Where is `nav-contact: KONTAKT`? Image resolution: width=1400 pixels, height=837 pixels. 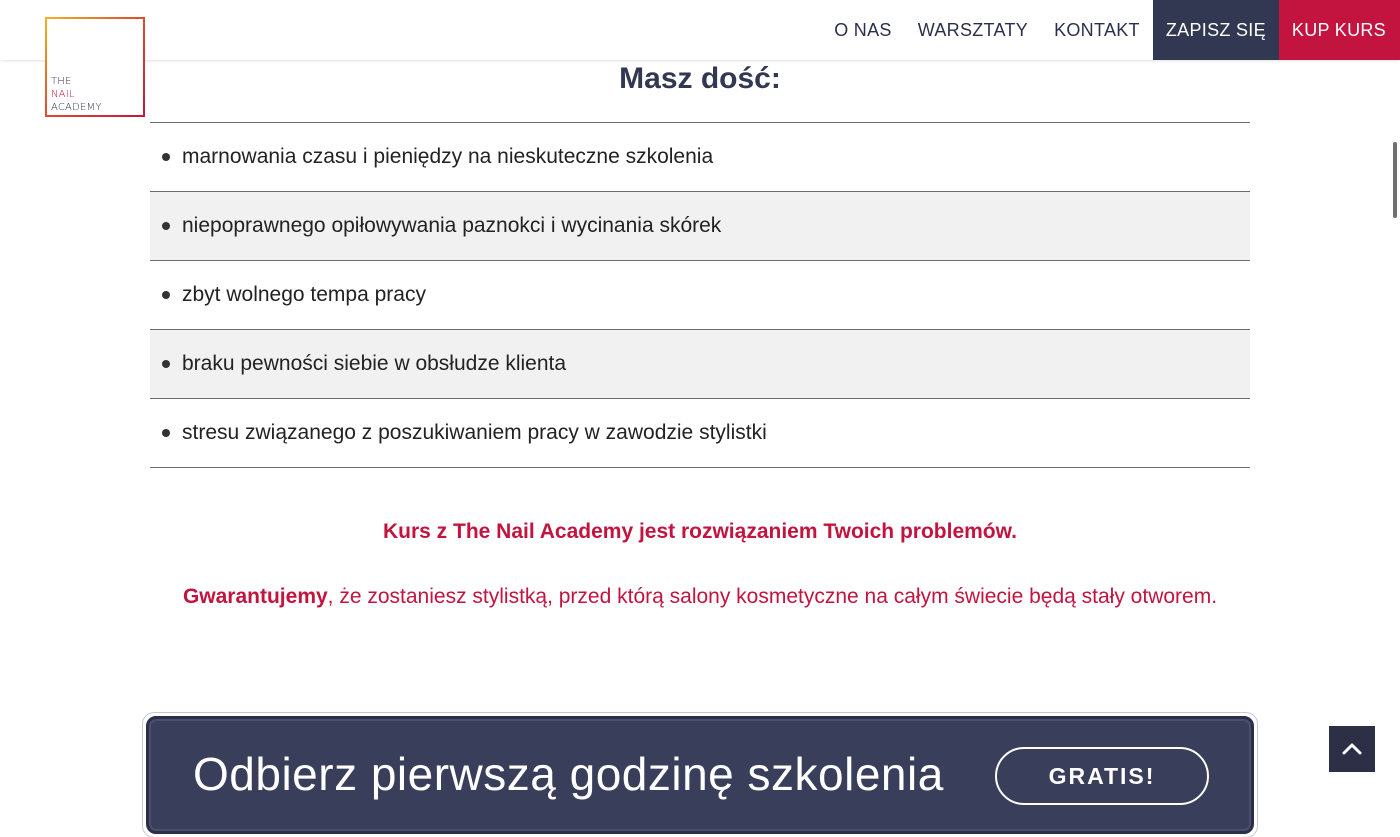
nav-contact: KONTAKT is located at coordinates (1097, 30).